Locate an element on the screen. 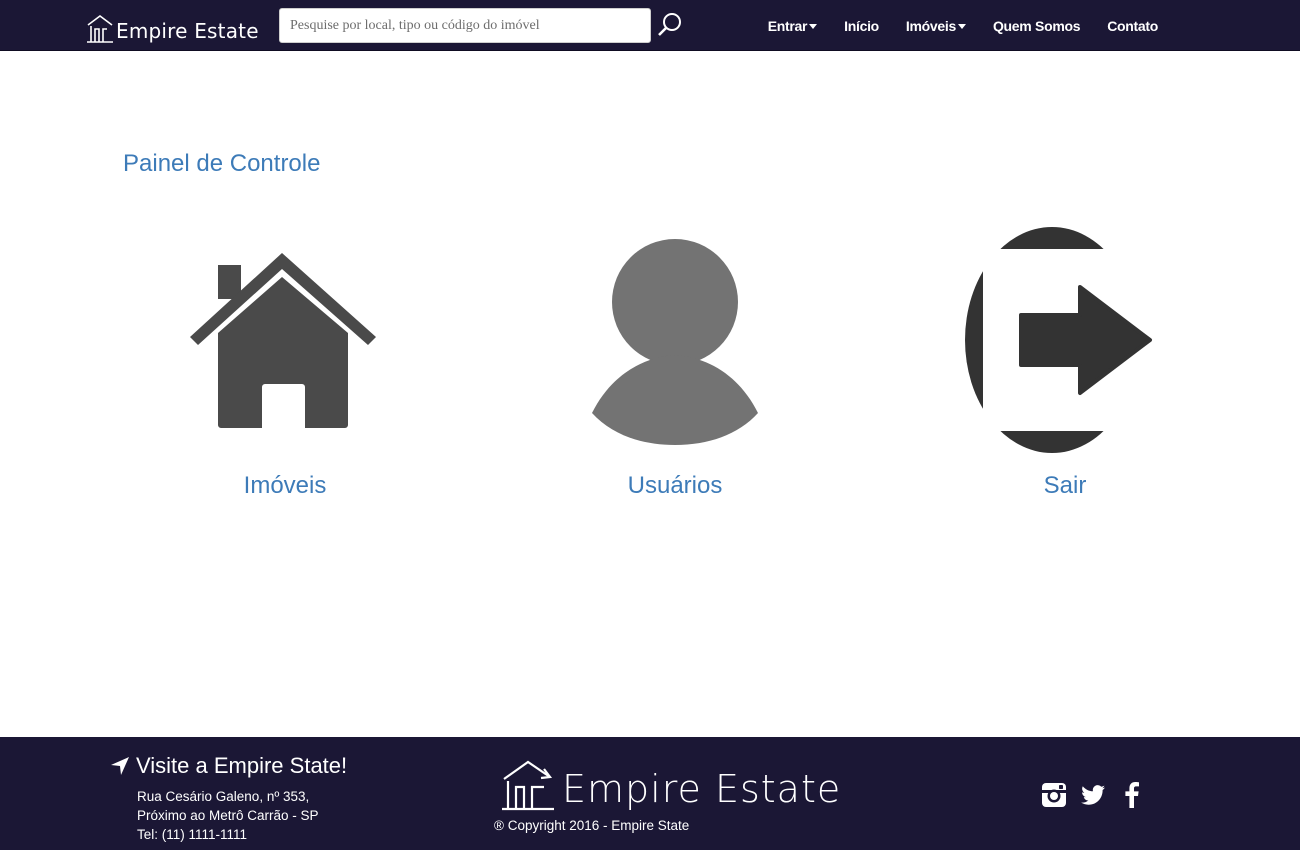 The image size is (1300, 850). tile-usuarios-label: Usuários is located at coordinates (675, 485).